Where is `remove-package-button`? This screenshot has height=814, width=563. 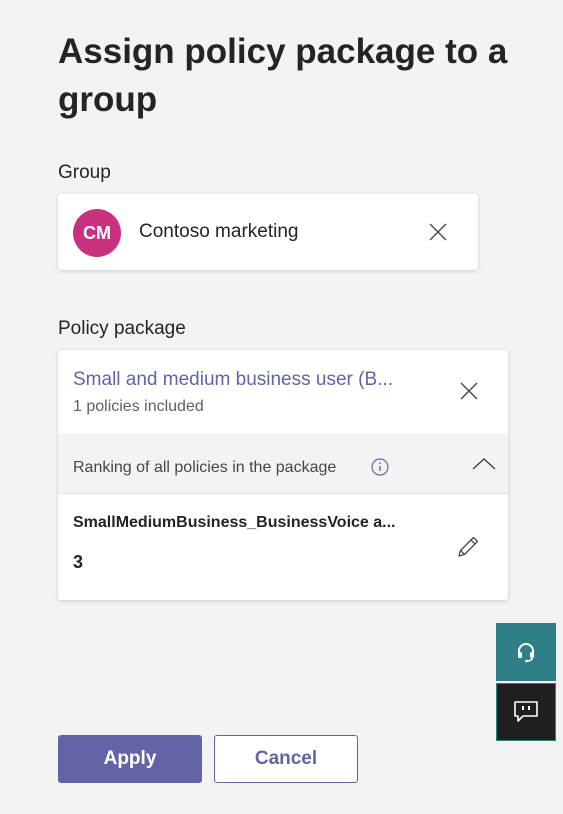
remove-package-button is located at coordinates (469, 391).